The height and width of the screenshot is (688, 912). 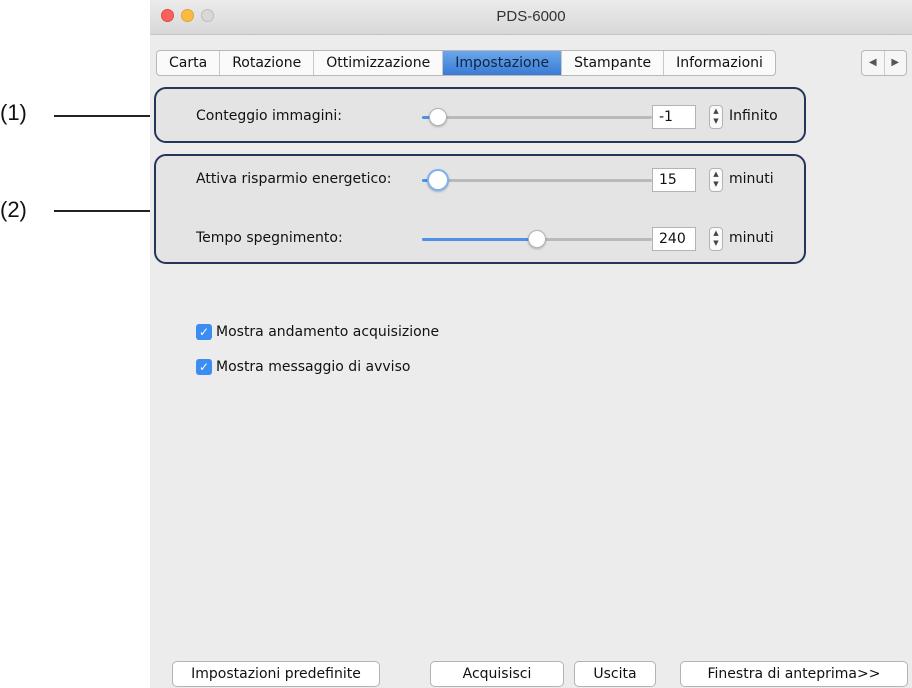 What do you see at coordinates (479, 239) in the screenshot?
I see `shutdown-slider-fill` at bounding box center [479, 239].